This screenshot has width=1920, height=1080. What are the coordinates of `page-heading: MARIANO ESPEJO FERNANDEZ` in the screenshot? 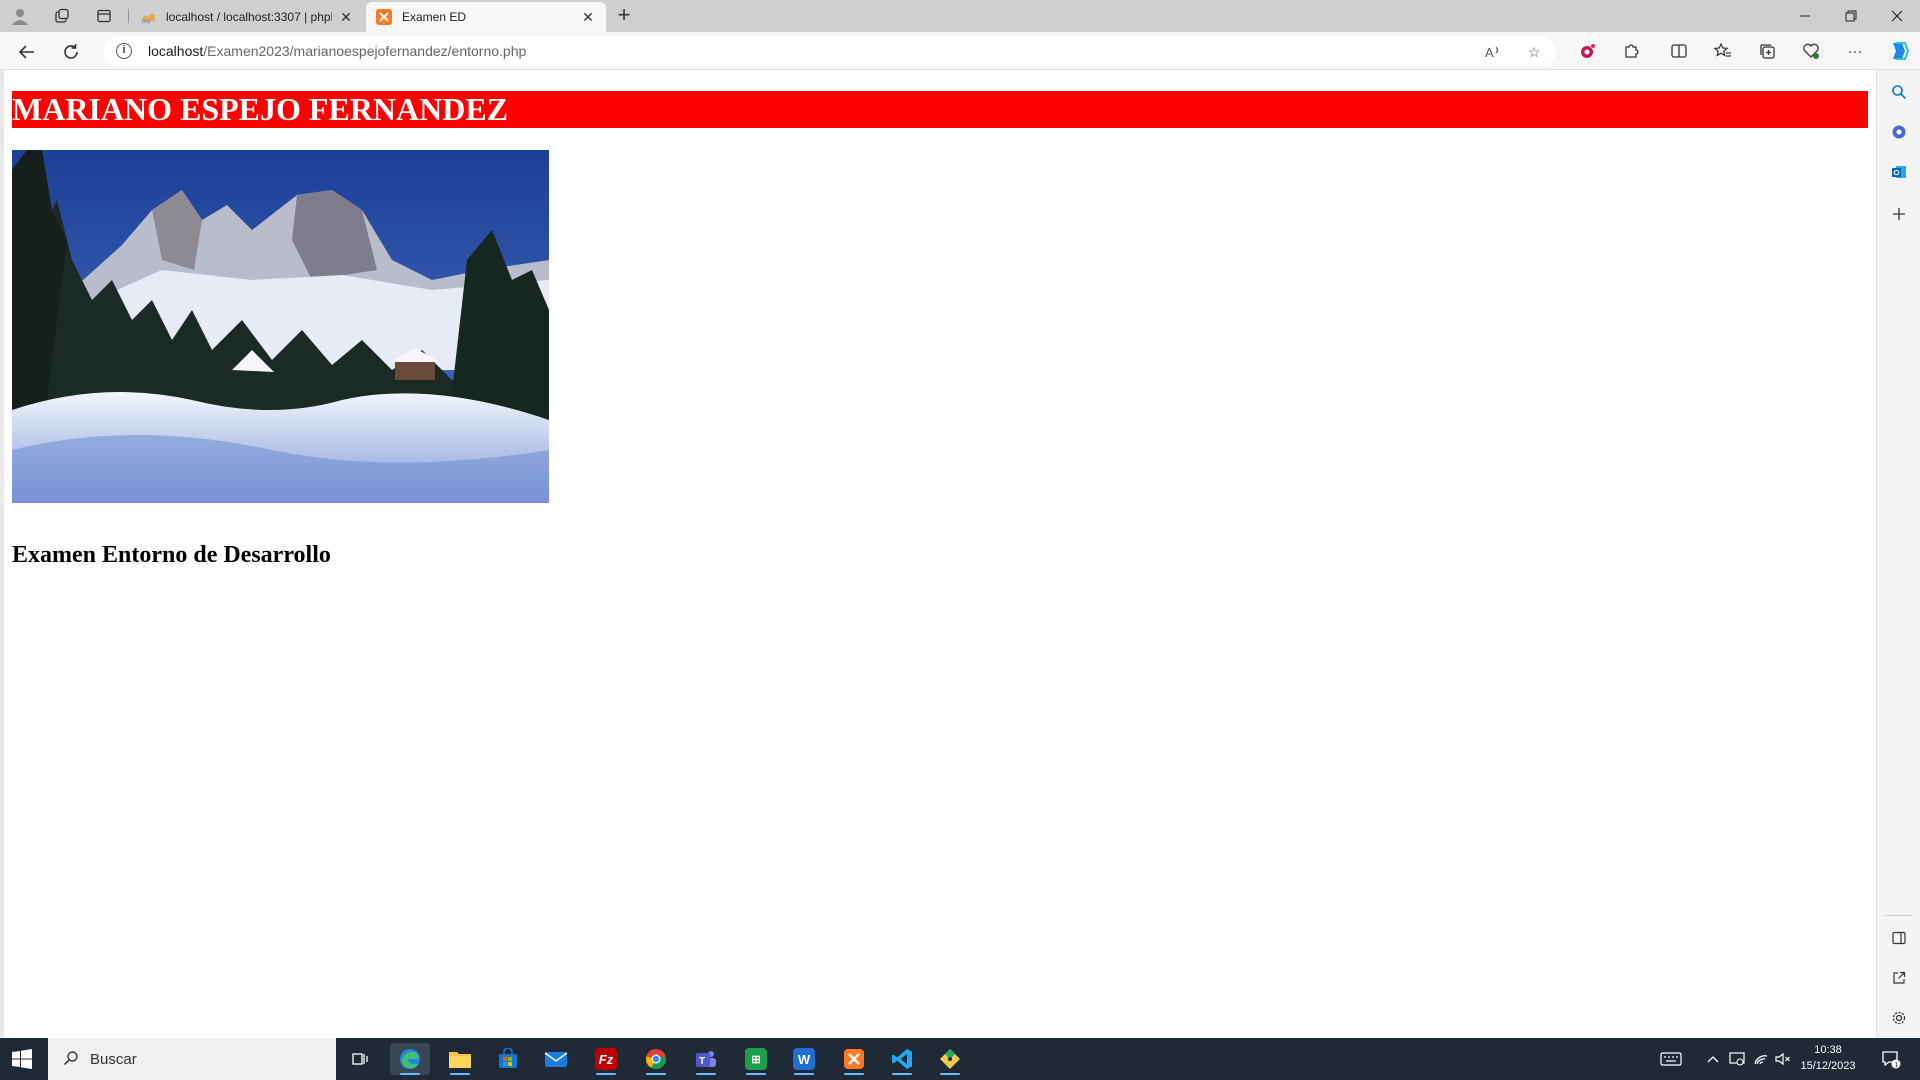 It's located at (260, 109).